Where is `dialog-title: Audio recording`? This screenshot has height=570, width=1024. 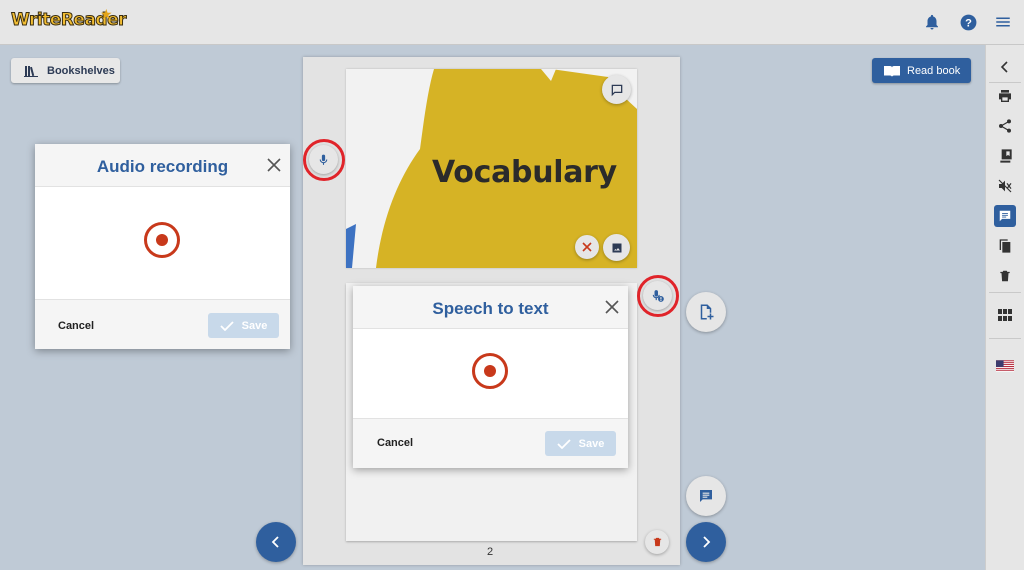
dialog-title: Audio recording is located at coordinates (162, 166).